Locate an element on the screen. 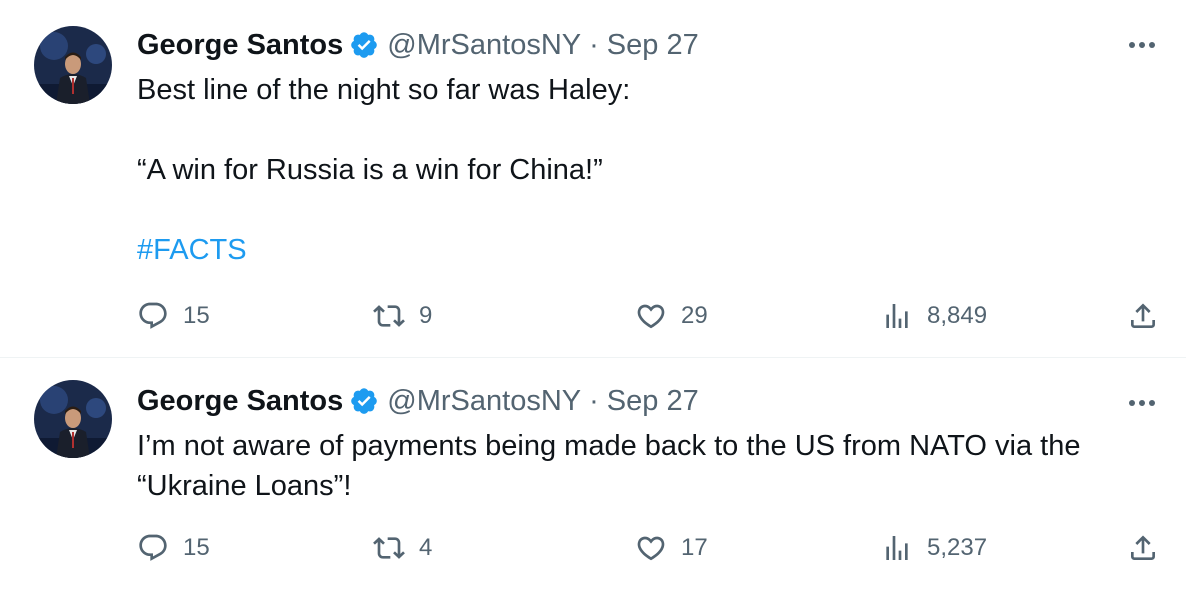 The width and height of the screenshot is (1186, 590). views-count: 8,849 is located at coordinates (957, 315).